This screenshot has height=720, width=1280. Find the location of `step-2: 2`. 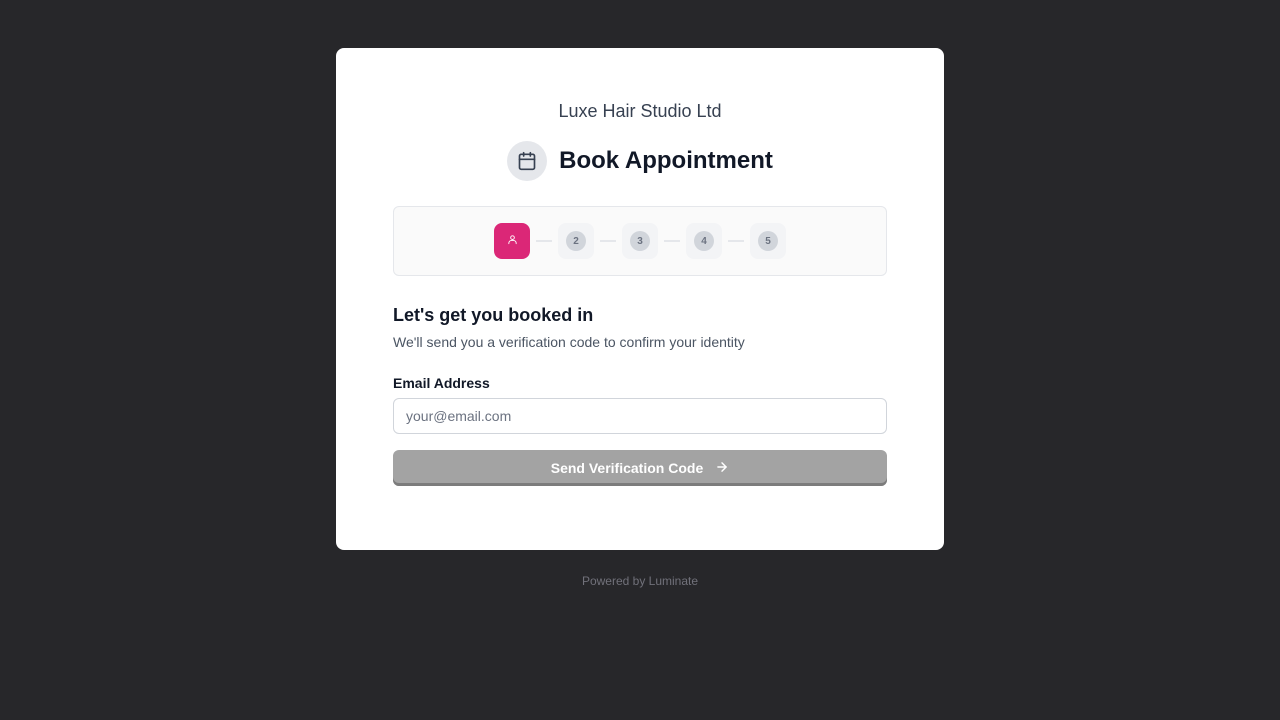

step-2: 2 is located at coordinates (576, 241).